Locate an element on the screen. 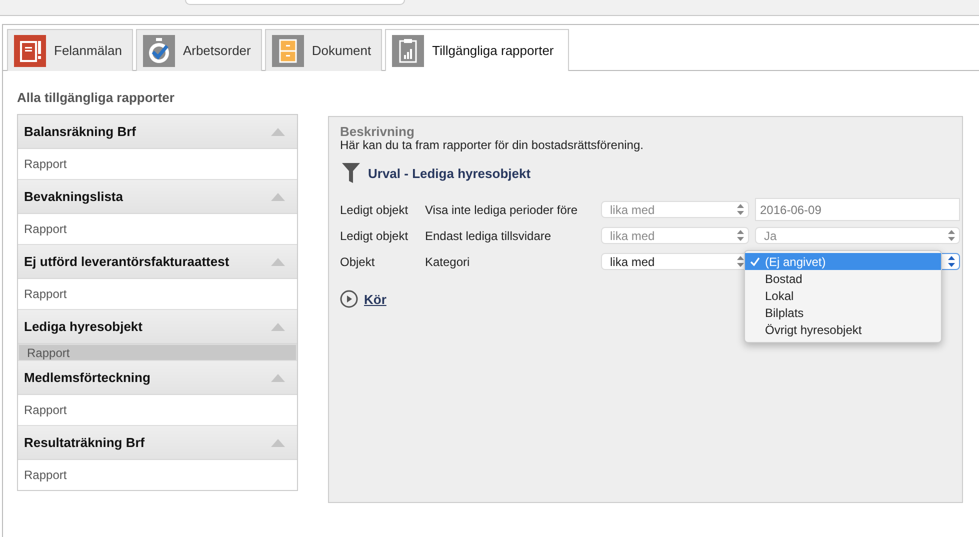 The width and height of the screenshot is (979, 537). group-title: Ej utförd leverantörsfakturaattest is located at coordinates (127, 261).